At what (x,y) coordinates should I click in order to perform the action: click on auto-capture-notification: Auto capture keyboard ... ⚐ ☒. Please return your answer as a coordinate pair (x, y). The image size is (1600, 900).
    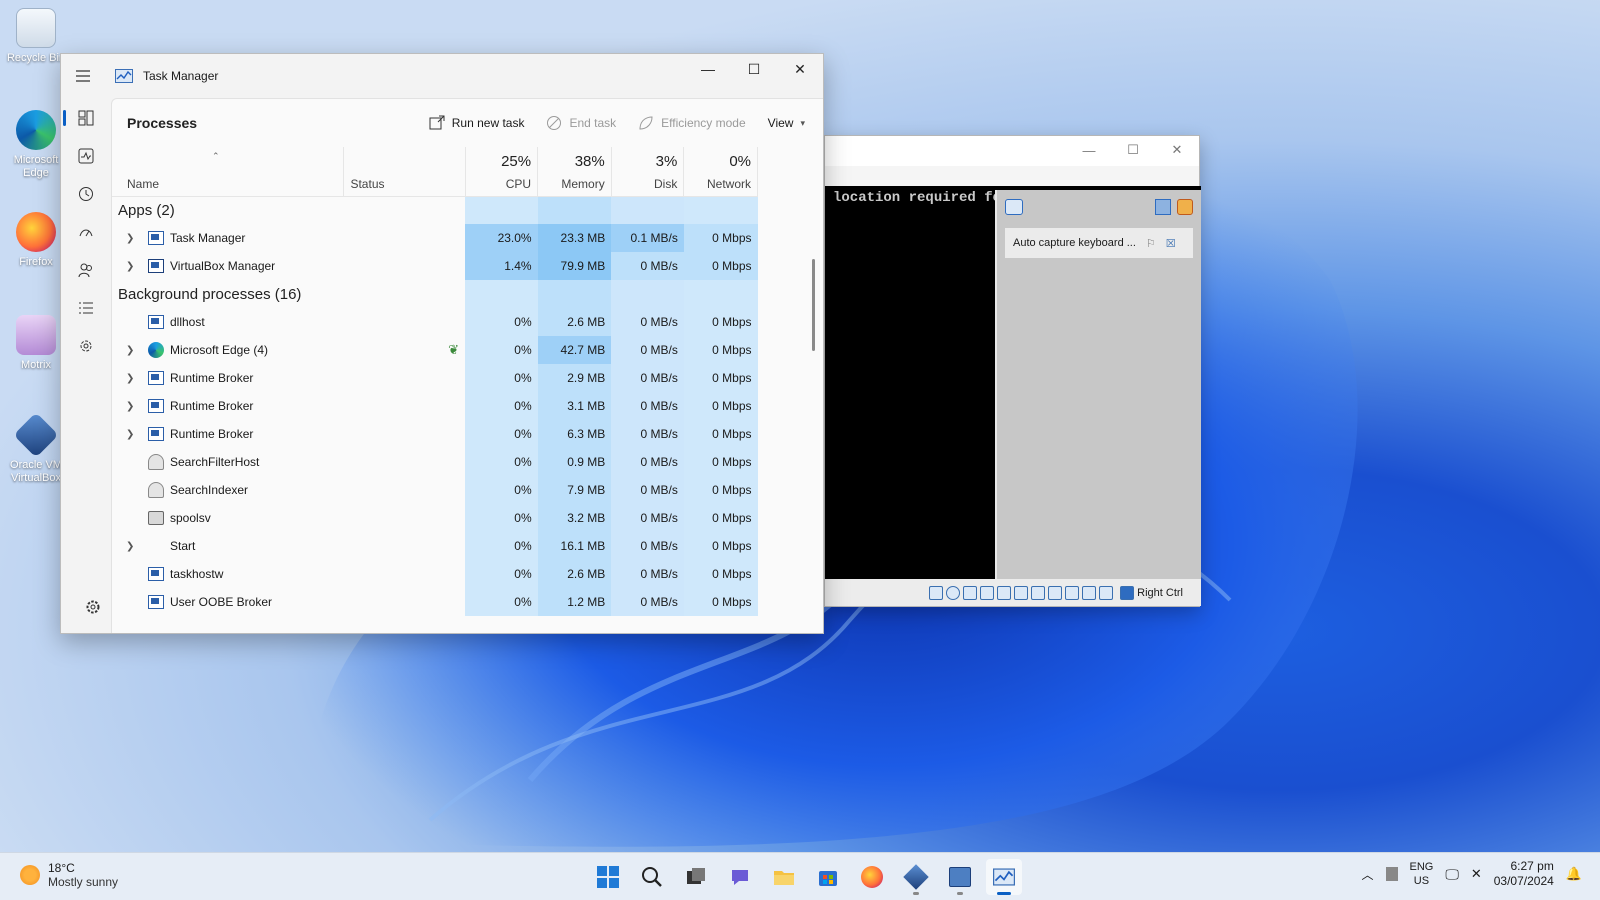
    Looking at the image, I should click on (1099, 243).